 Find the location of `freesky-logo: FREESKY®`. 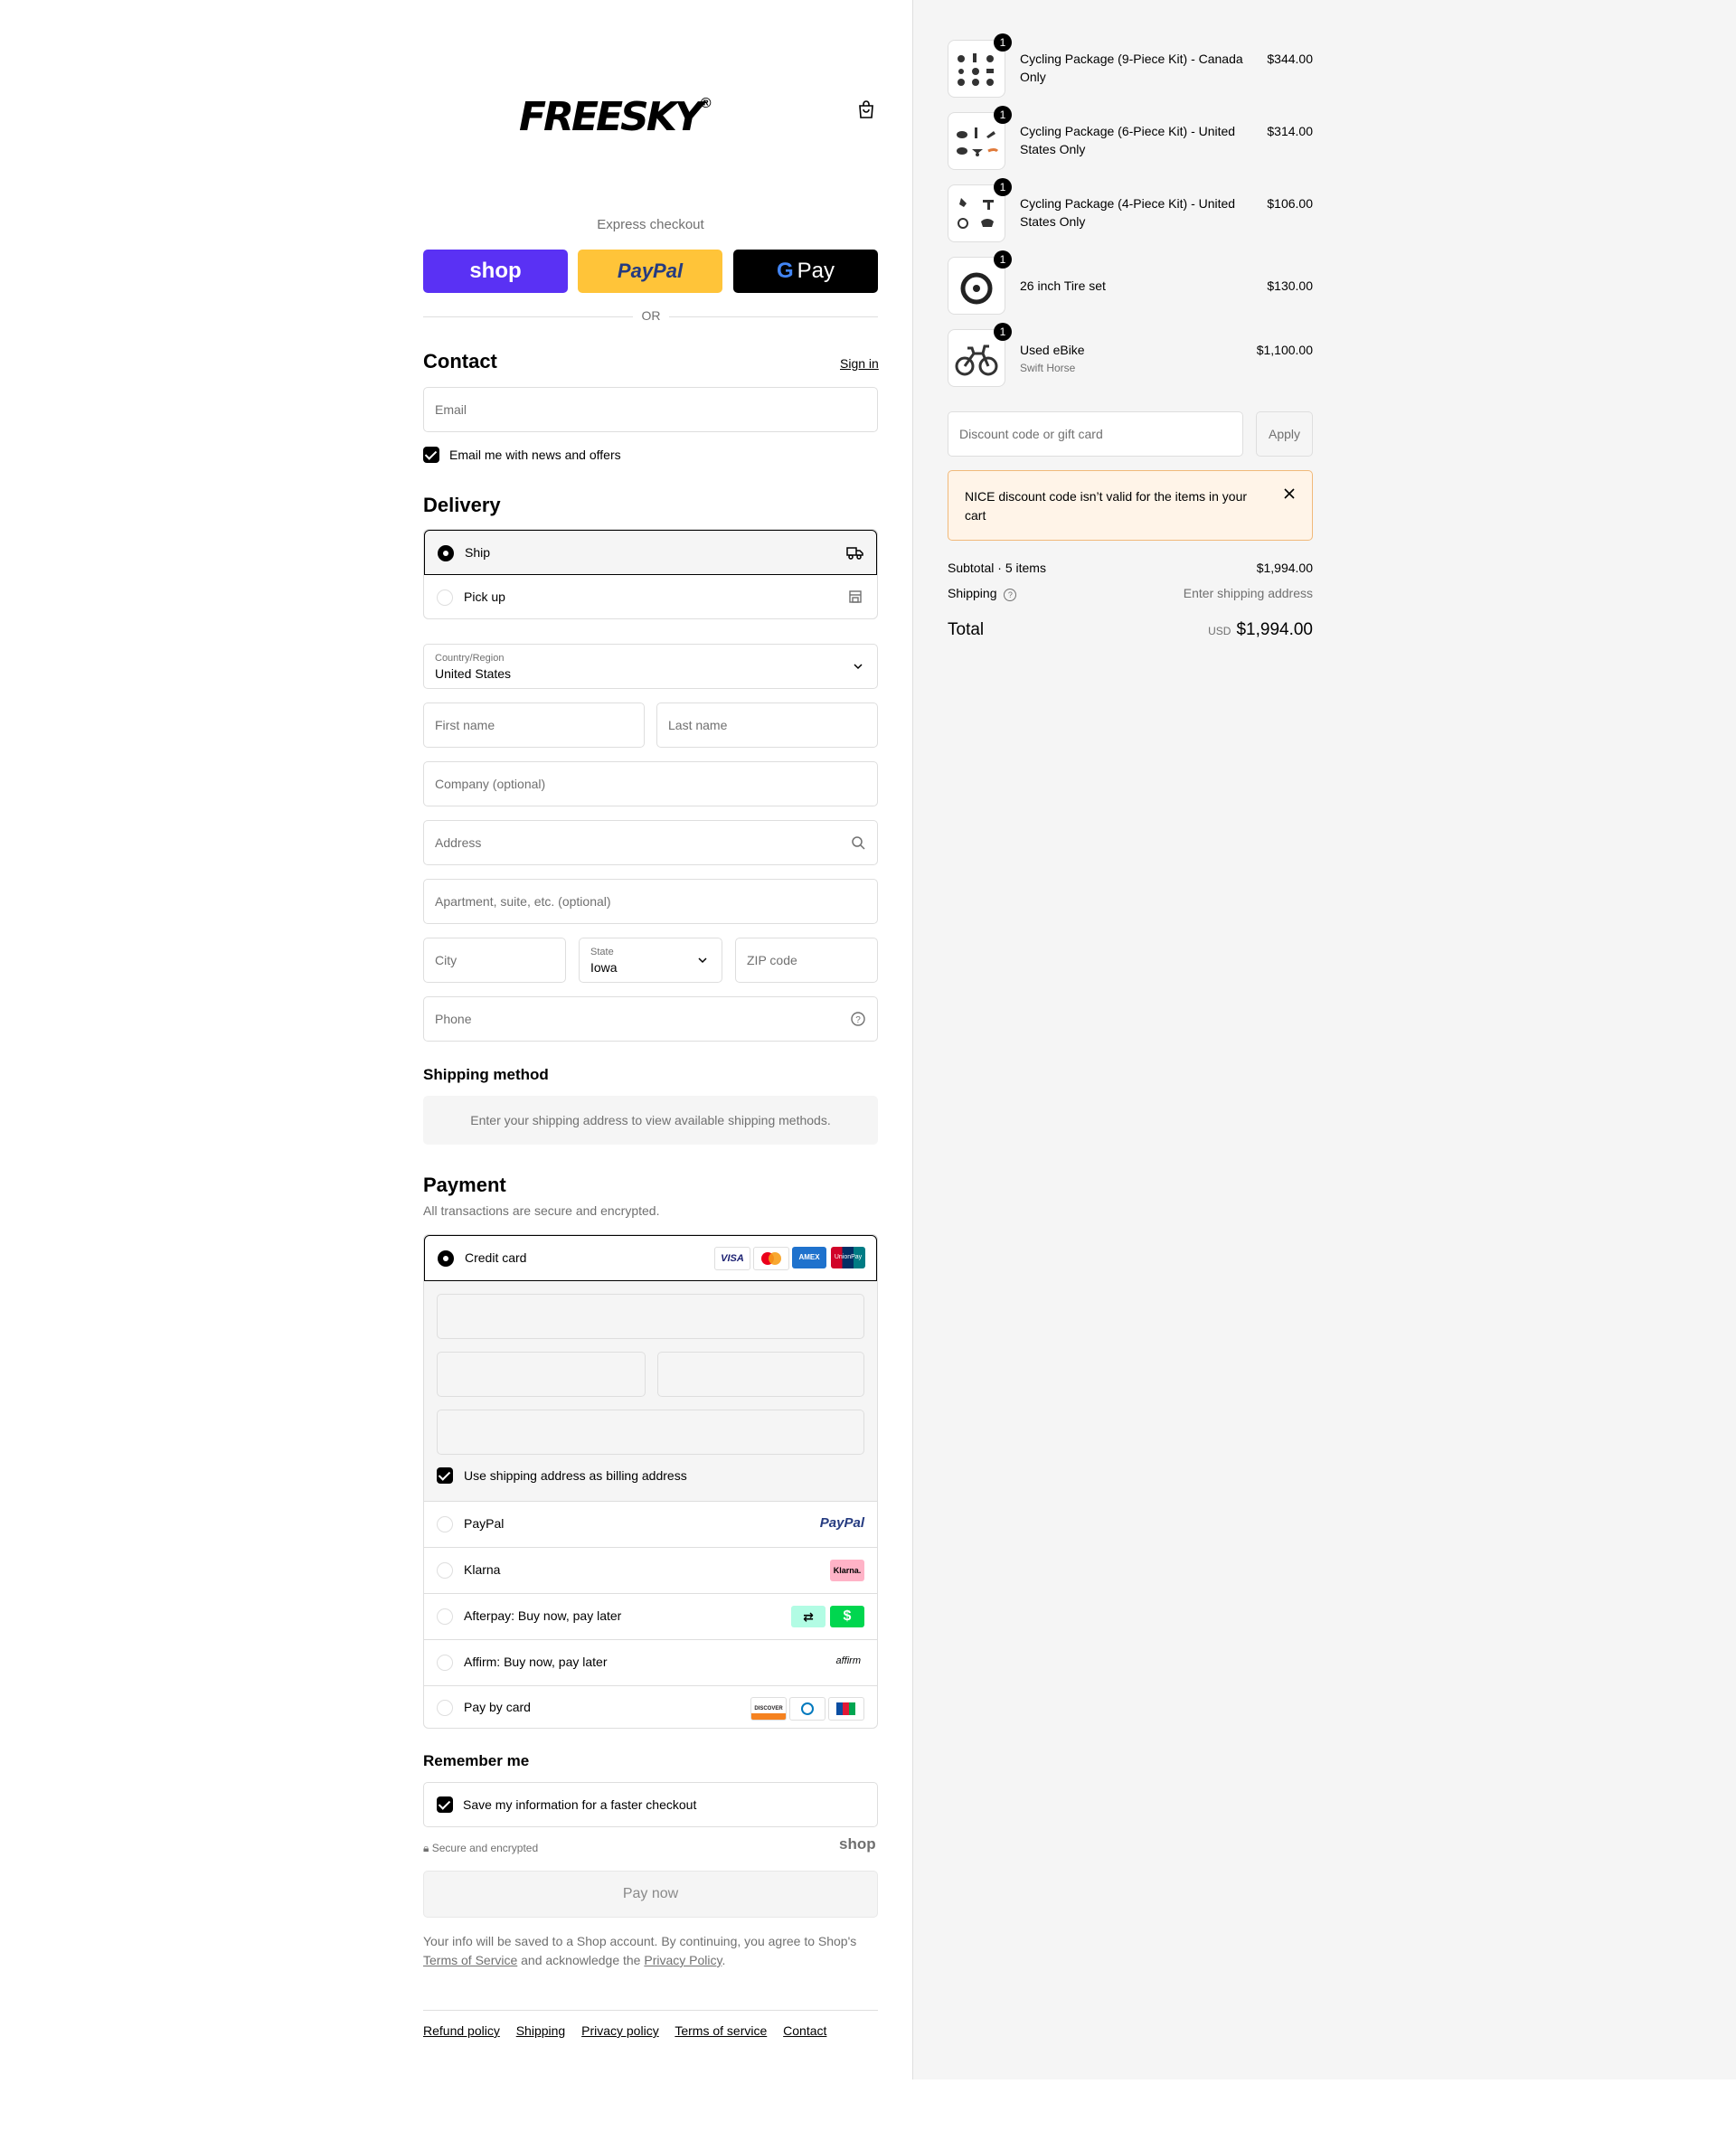

freesky-logo: FREESKY® is located at coordinates (651, 117).